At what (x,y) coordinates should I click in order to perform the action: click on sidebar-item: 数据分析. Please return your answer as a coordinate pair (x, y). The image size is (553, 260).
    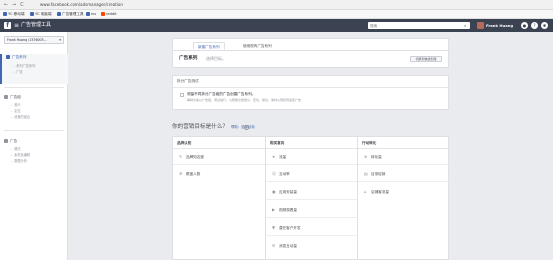
    Looking at the image, I should click on (18, 161).